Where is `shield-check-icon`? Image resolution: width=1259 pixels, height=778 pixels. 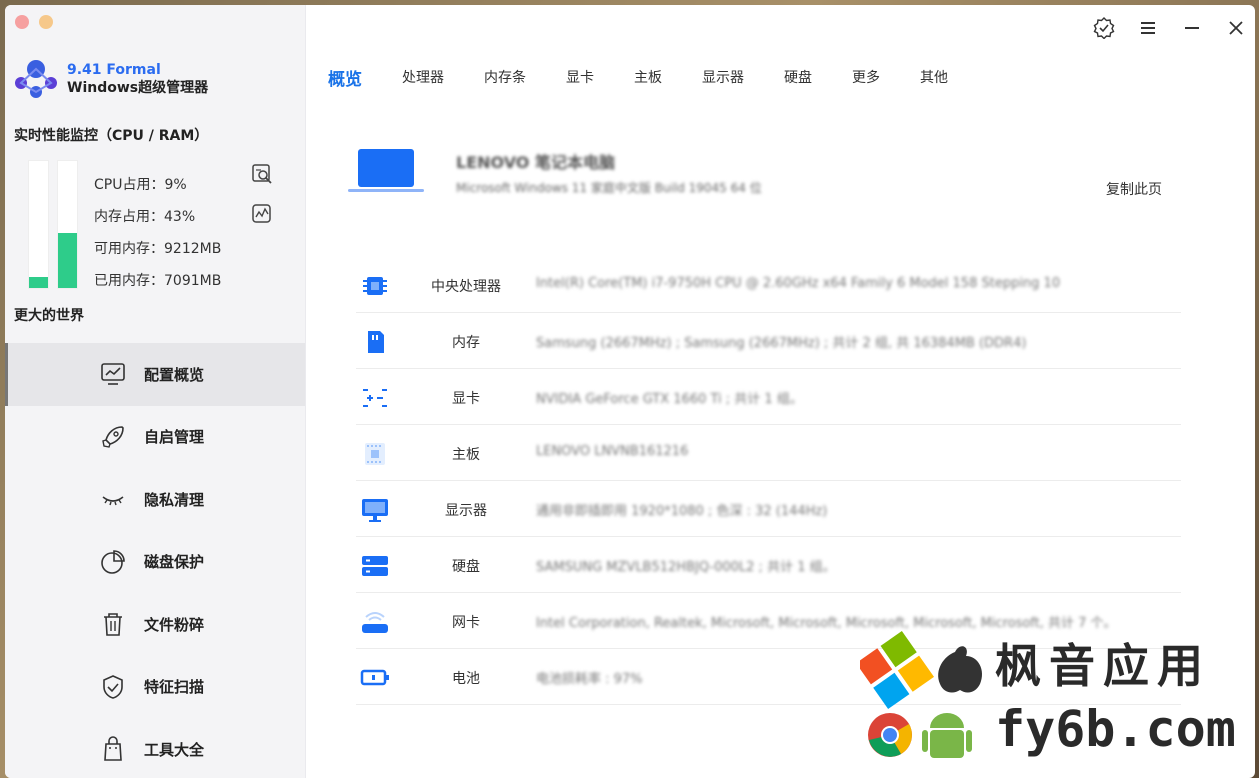
shield-check-icon is located at coordinates (113, 686).